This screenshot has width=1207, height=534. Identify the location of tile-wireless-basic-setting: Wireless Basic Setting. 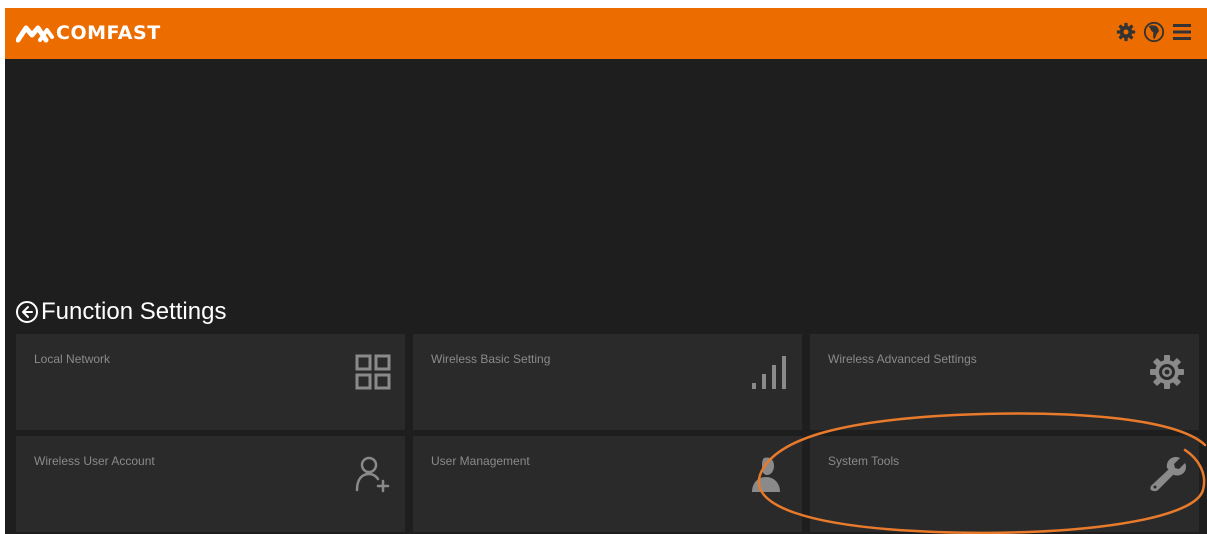
(607, 382).